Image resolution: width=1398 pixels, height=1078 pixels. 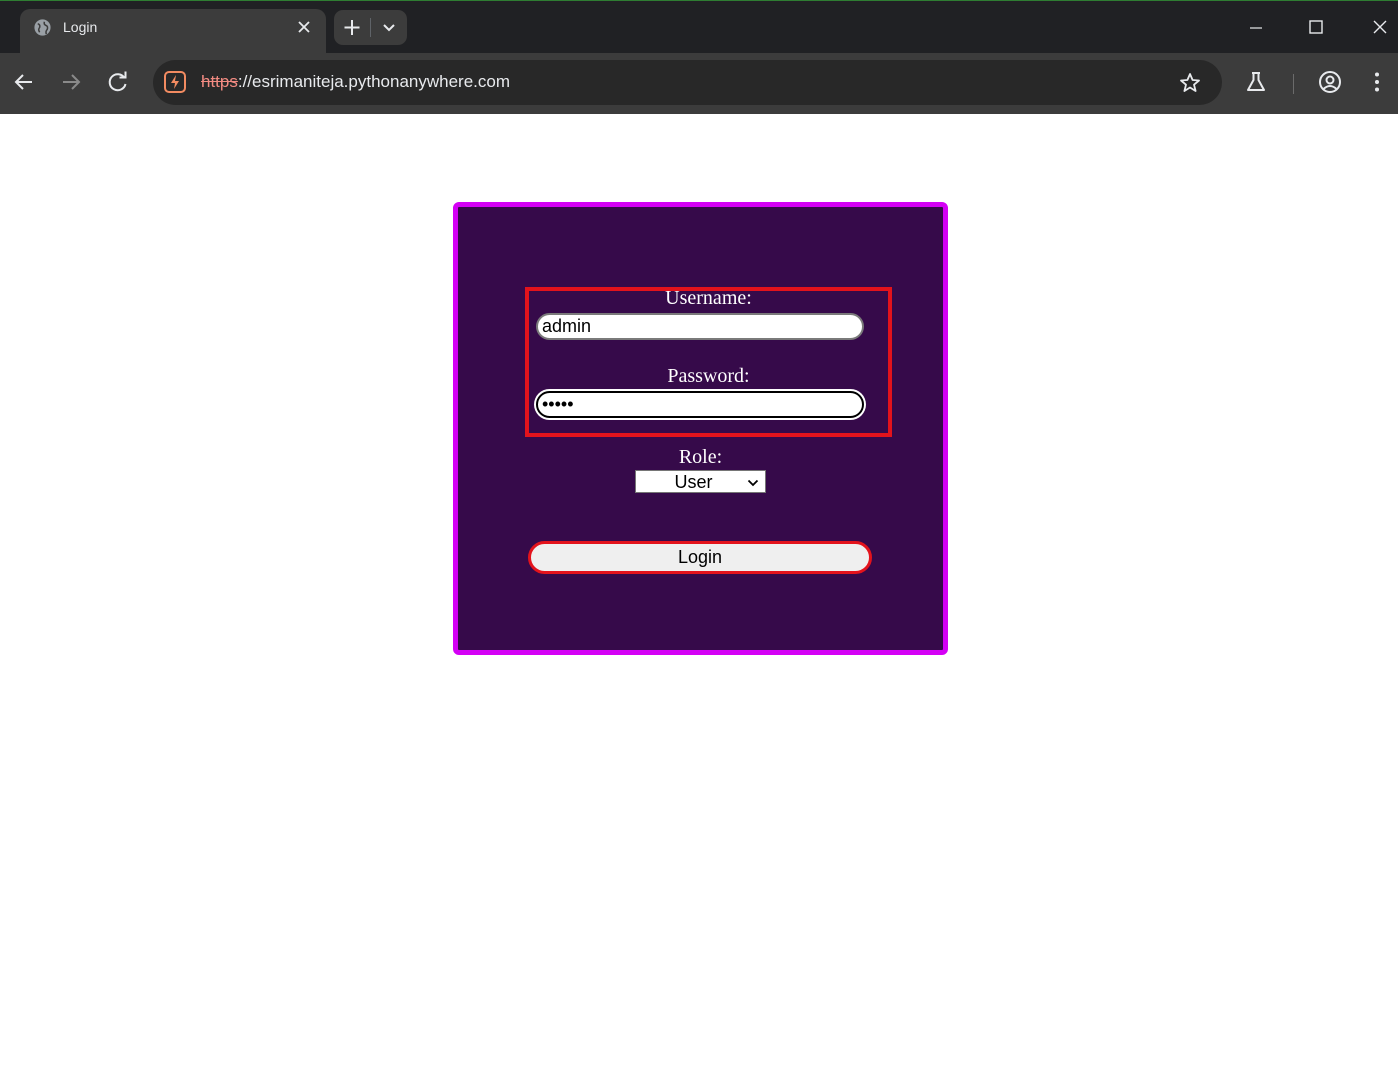 I want to click on role-select: User, so click(x=700, y=481).